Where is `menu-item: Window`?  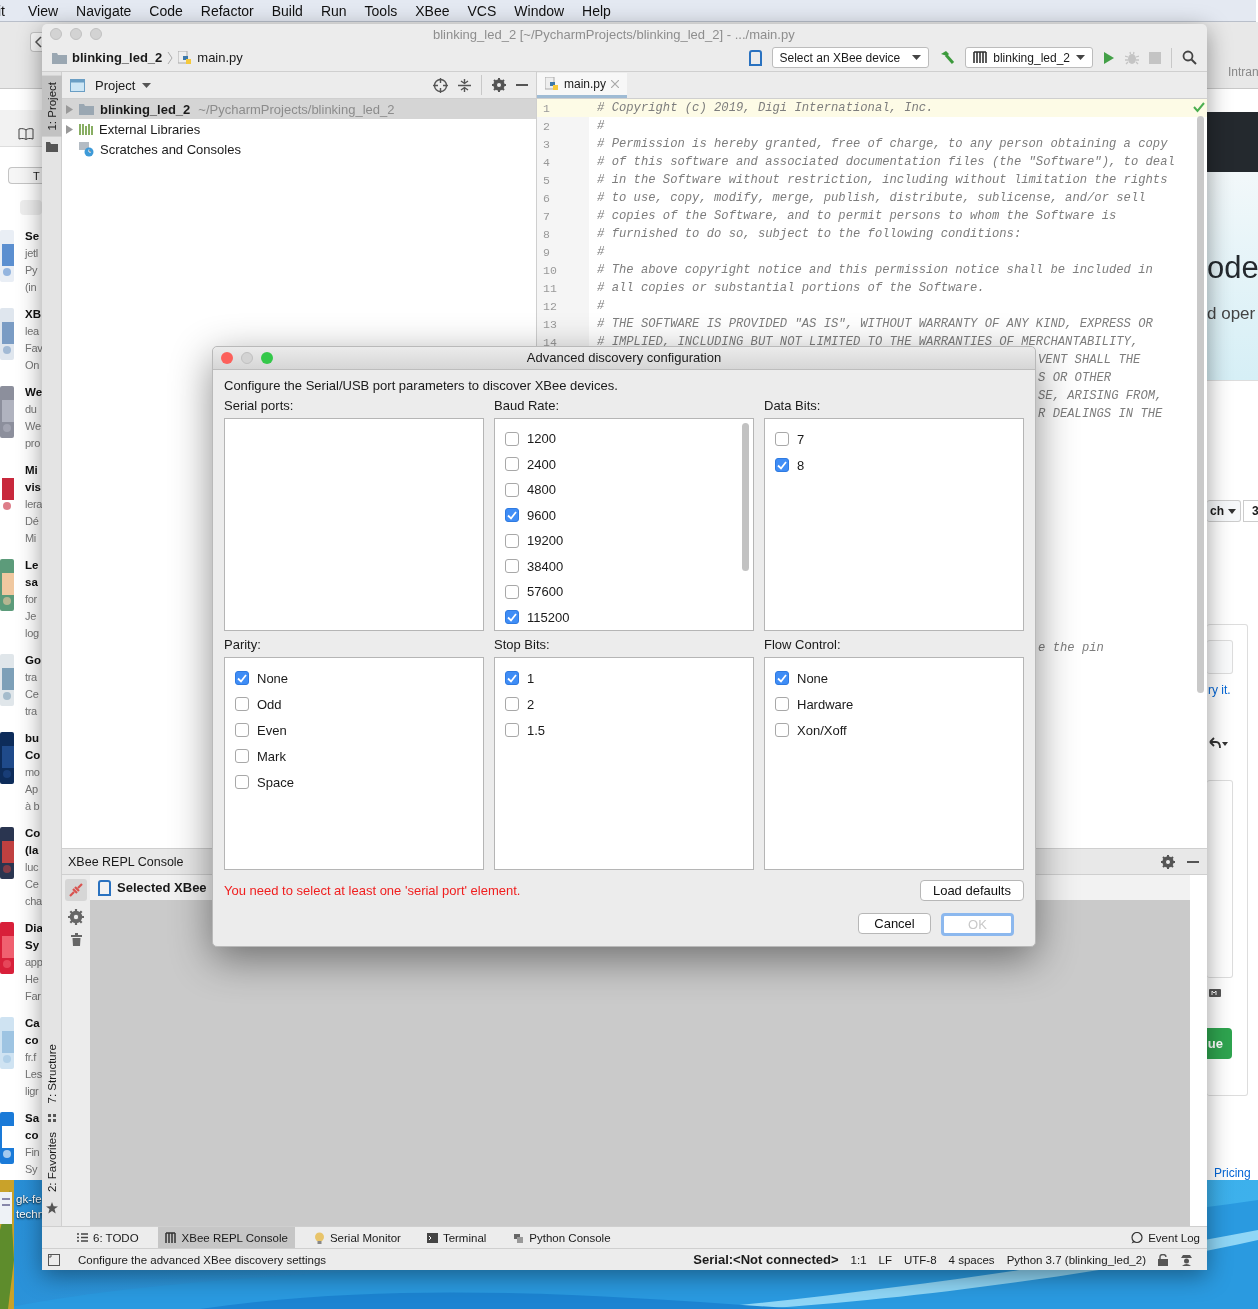 menu-item: Window is located at coordinates (539, 10).